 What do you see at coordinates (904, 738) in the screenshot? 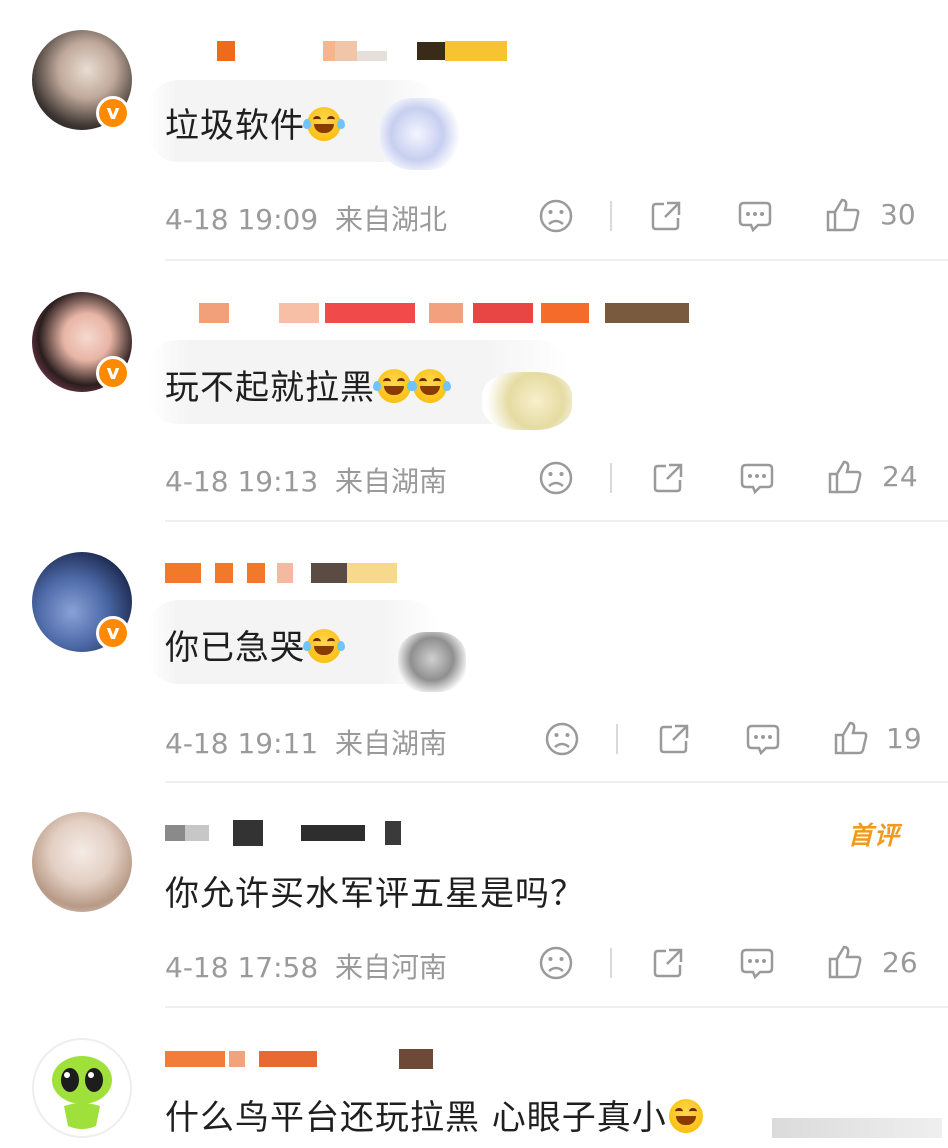
I see `like-count: 19` at bounding box center [904, 738].